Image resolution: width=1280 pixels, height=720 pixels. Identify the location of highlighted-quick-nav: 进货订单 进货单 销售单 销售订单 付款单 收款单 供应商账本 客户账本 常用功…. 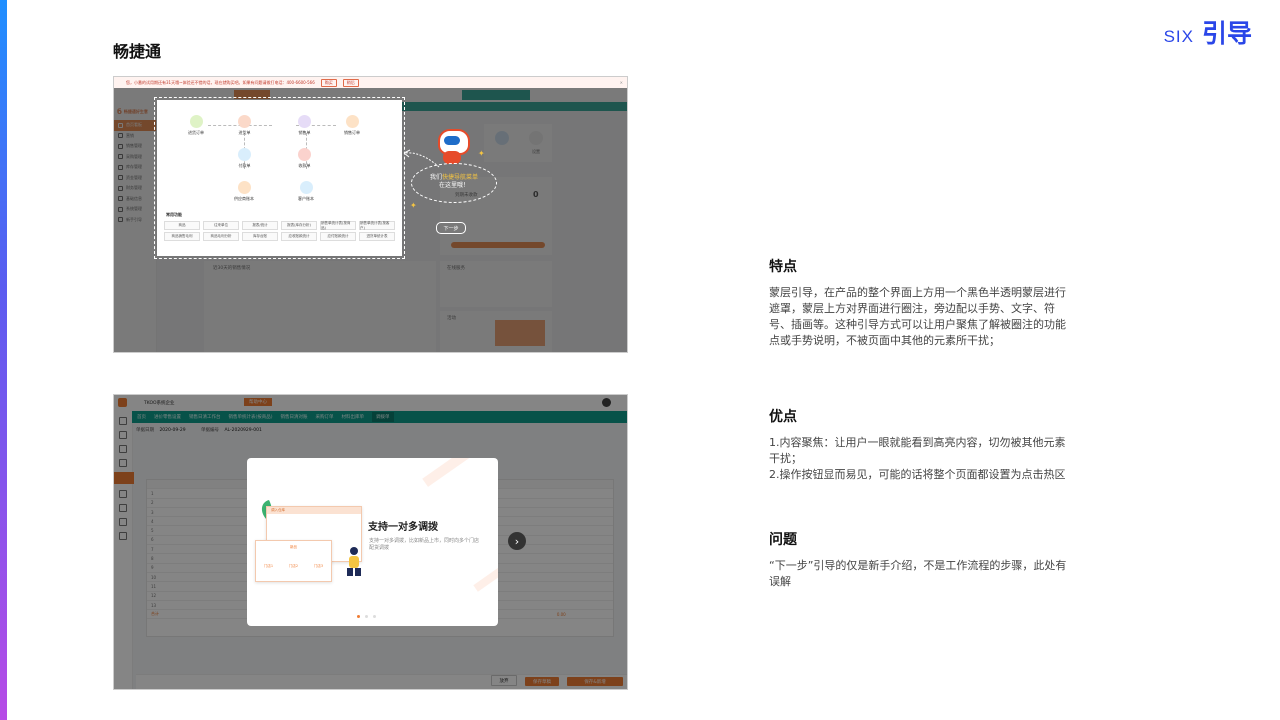
(279, 178).